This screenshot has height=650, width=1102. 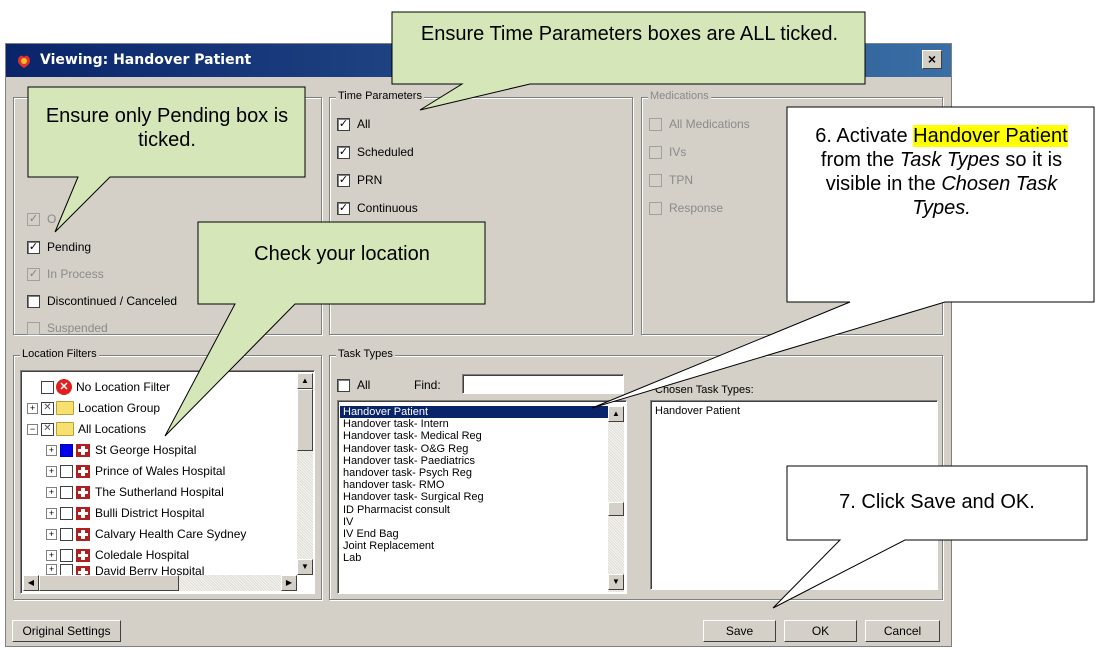 What do you see at coordinates (949, 160) in the screenshot?
I see `italic-text: Task Types` at bounding box center [949, 160].